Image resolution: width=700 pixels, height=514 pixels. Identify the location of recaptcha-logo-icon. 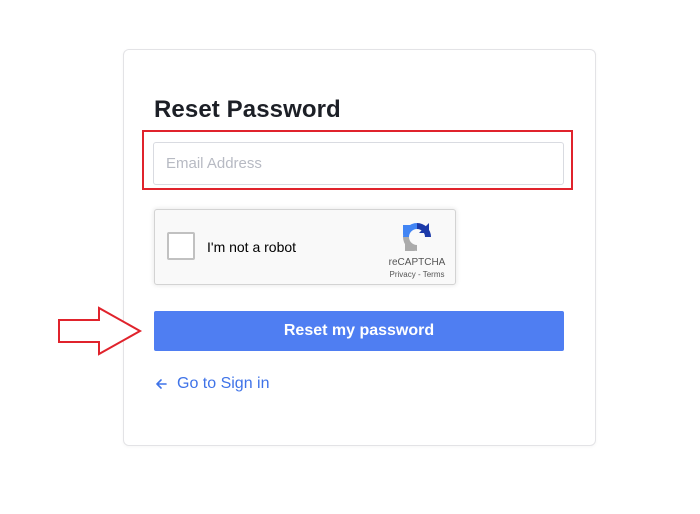
(417, 237).